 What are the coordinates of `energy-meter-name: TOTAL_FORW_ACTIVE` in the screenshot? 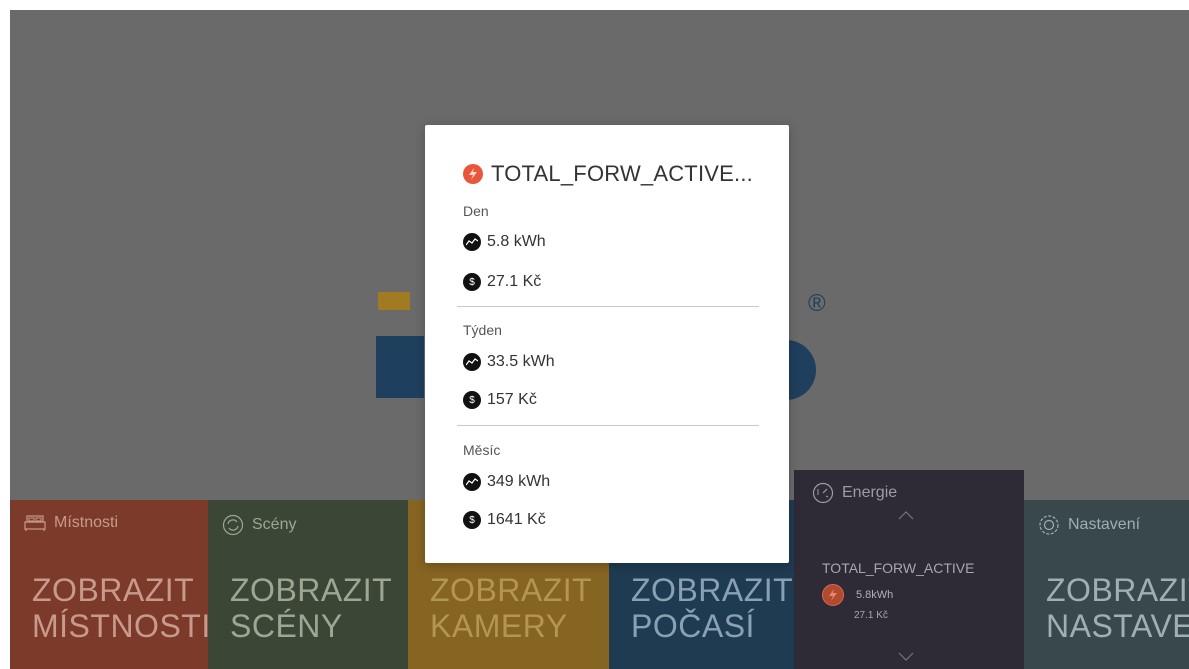 It's located at (898, 568).